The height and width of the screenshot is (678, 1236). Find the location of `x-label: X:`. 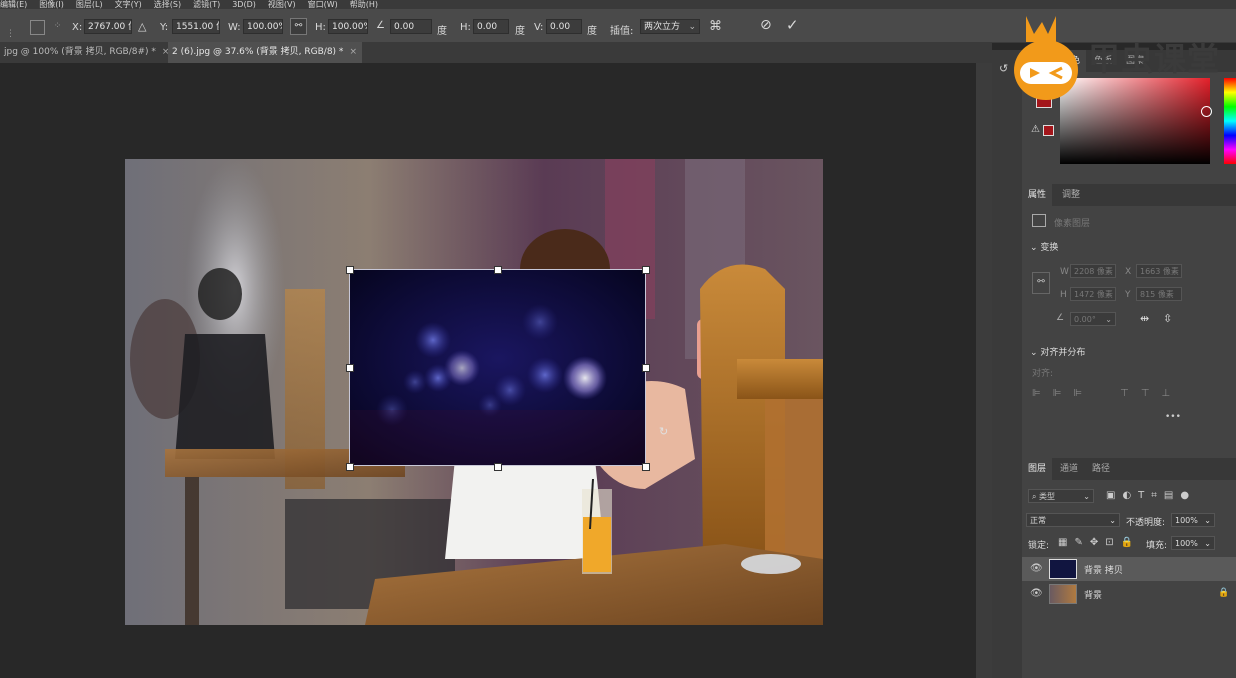

x-label: X: is located at coordinates (77, 27).